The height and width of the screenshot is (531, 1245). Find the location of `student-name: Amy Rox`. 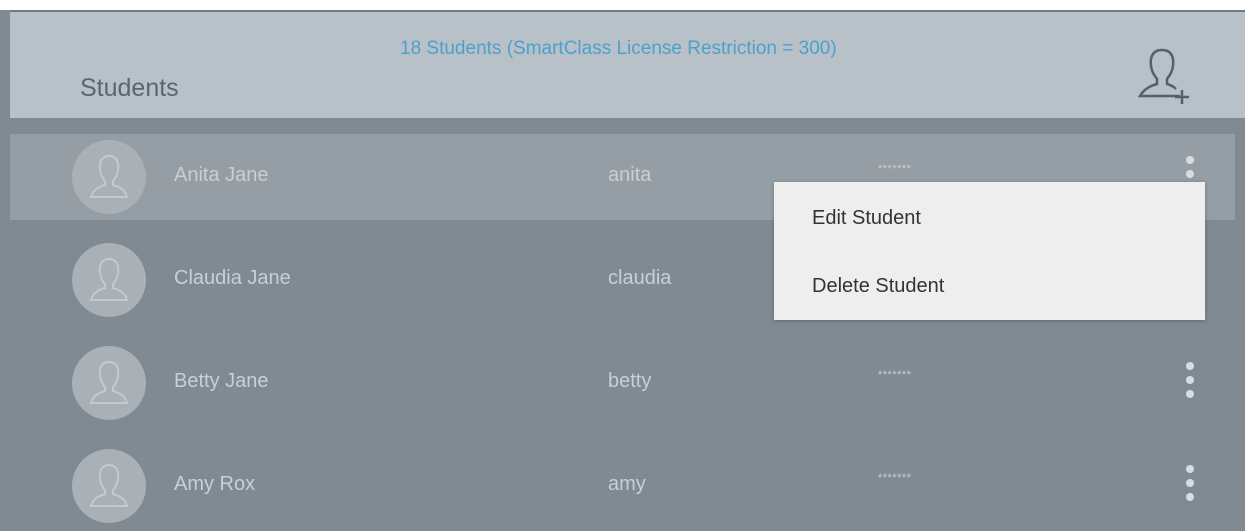

student-name: Amy Rox is located at coordinates (215, 484).